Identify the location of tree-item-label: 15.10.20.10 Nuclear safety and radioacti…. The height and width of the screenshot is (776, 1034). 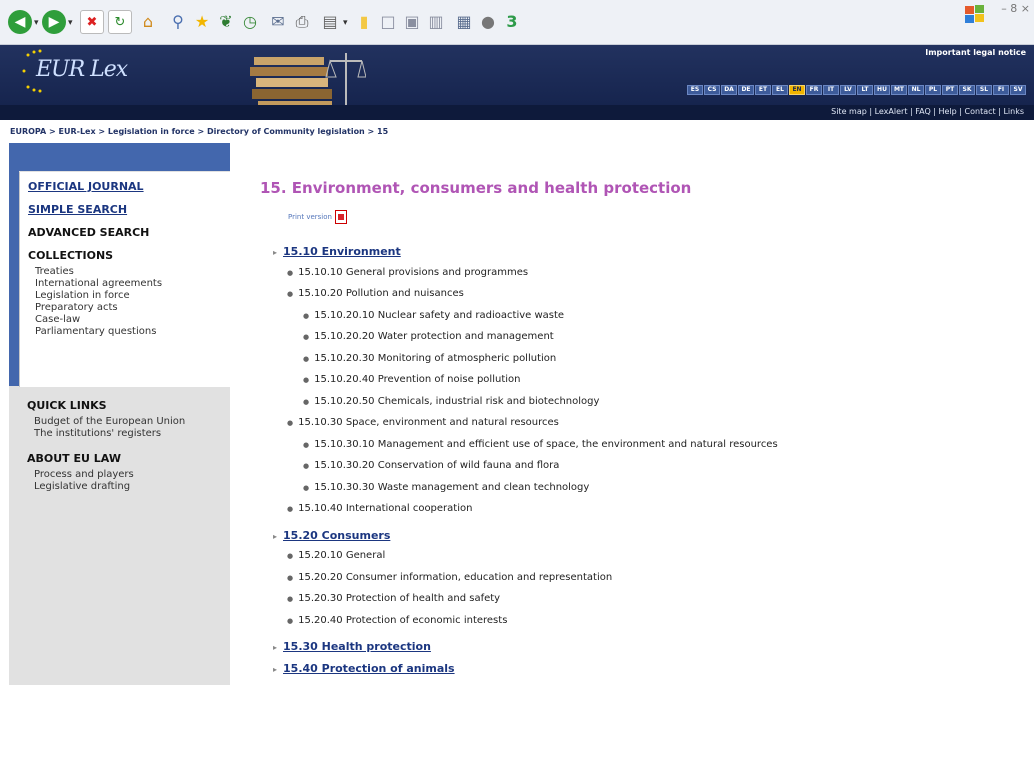
(439, 315).